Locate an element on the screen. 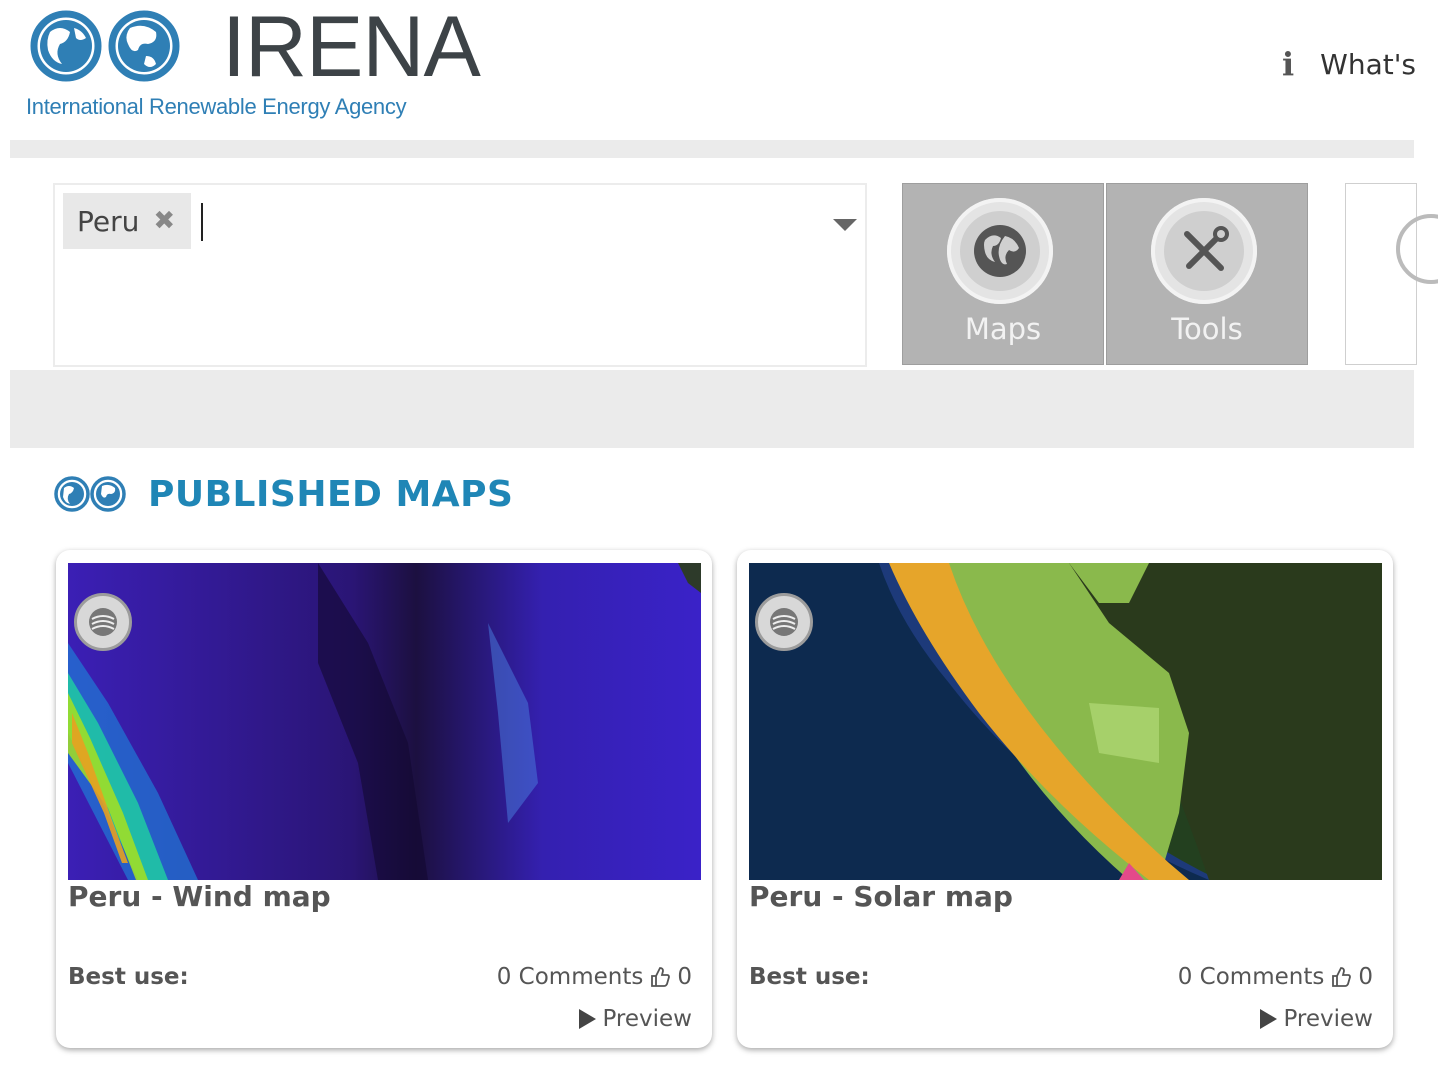  category-more-icon is located at coordinates (1417, 249).